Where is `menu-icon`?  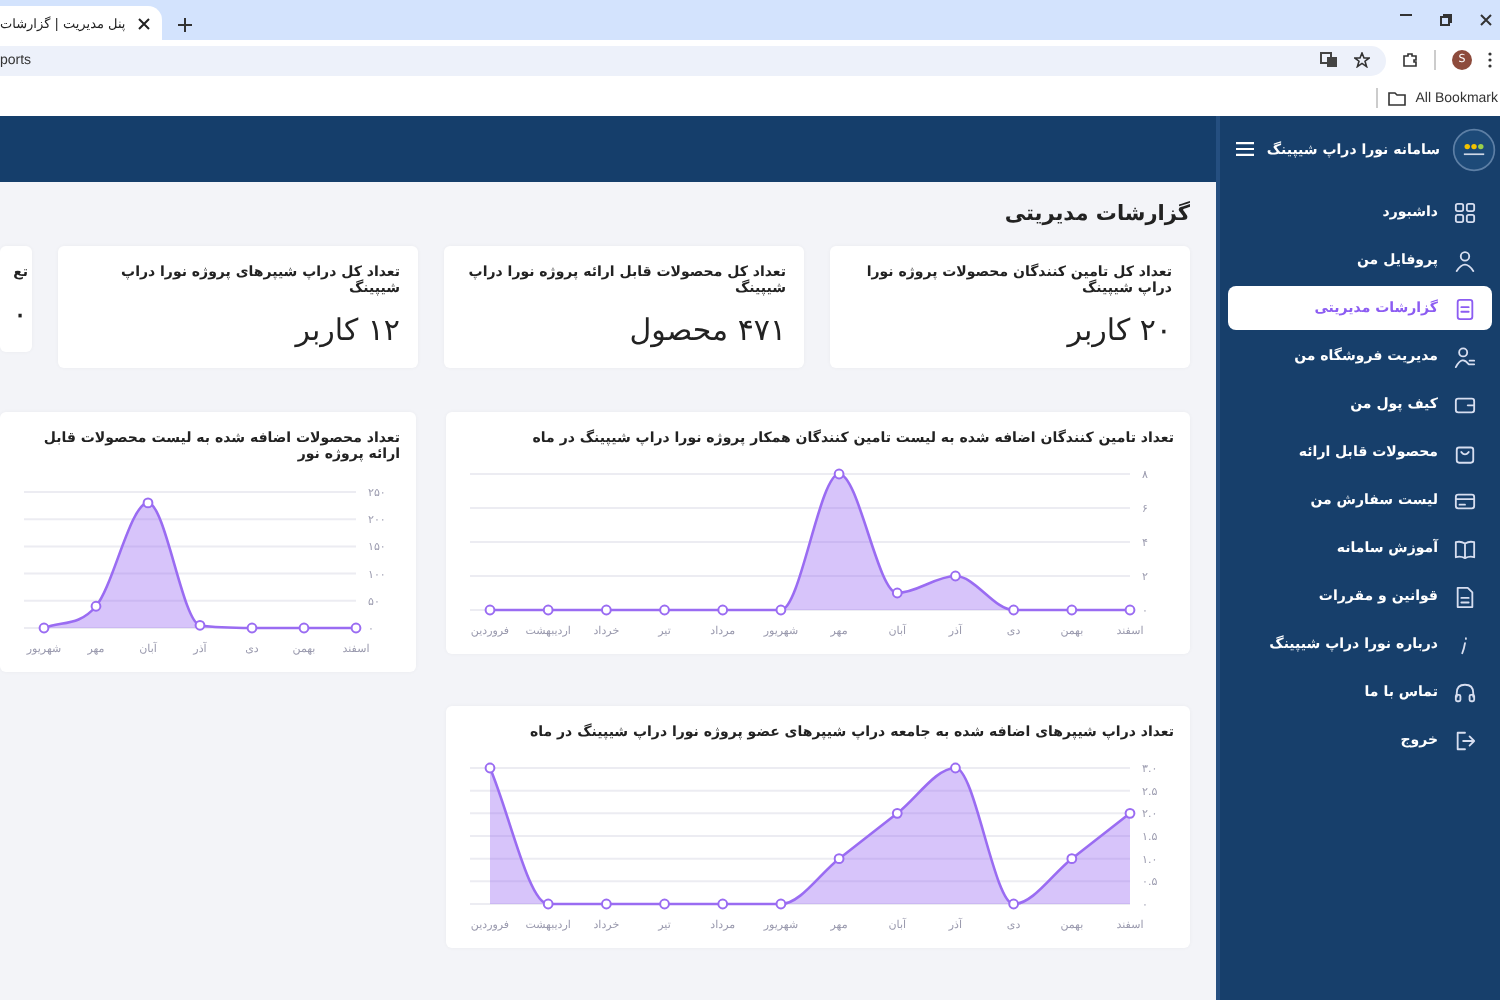
menu-icon is located at coordinates (1245, 149).